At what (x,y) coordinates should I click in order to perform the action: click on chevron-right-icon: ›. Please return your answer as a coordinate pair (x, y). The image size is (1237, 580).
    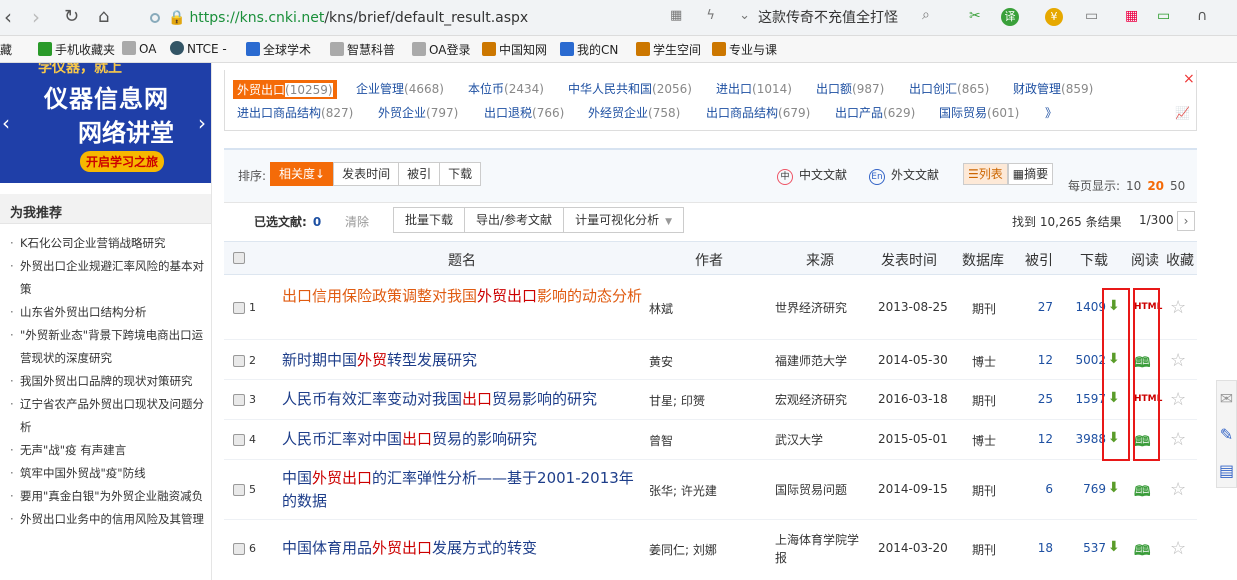
    Looking at the image, I should click on (202, 123).